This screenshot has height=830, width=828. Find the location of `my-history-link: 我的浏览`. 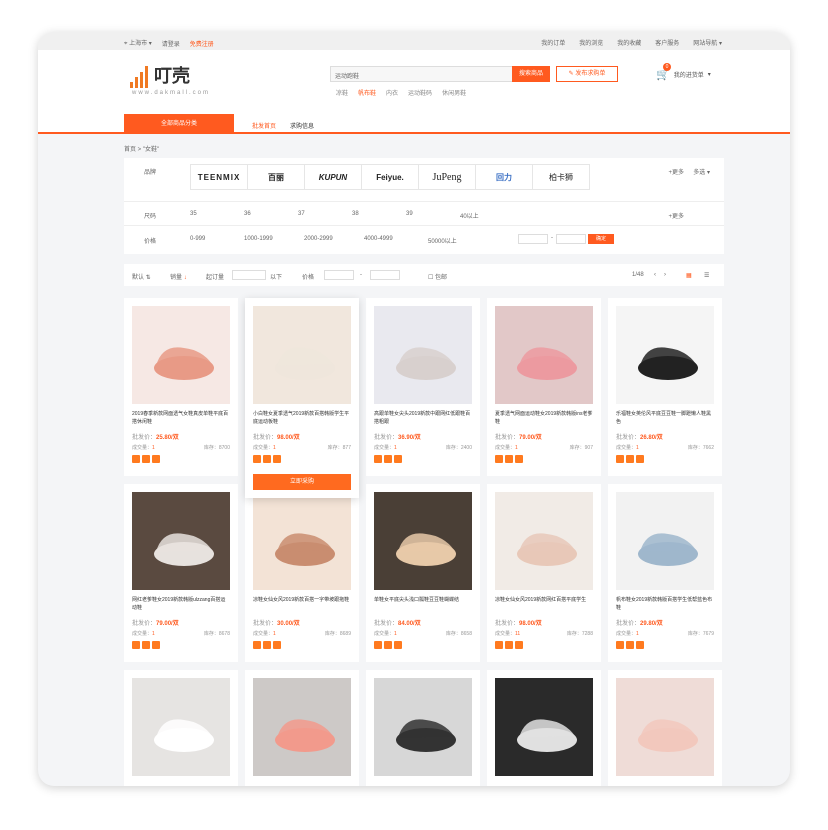

my-history-link: 我的浏览 is located at coordinates (591, 42).